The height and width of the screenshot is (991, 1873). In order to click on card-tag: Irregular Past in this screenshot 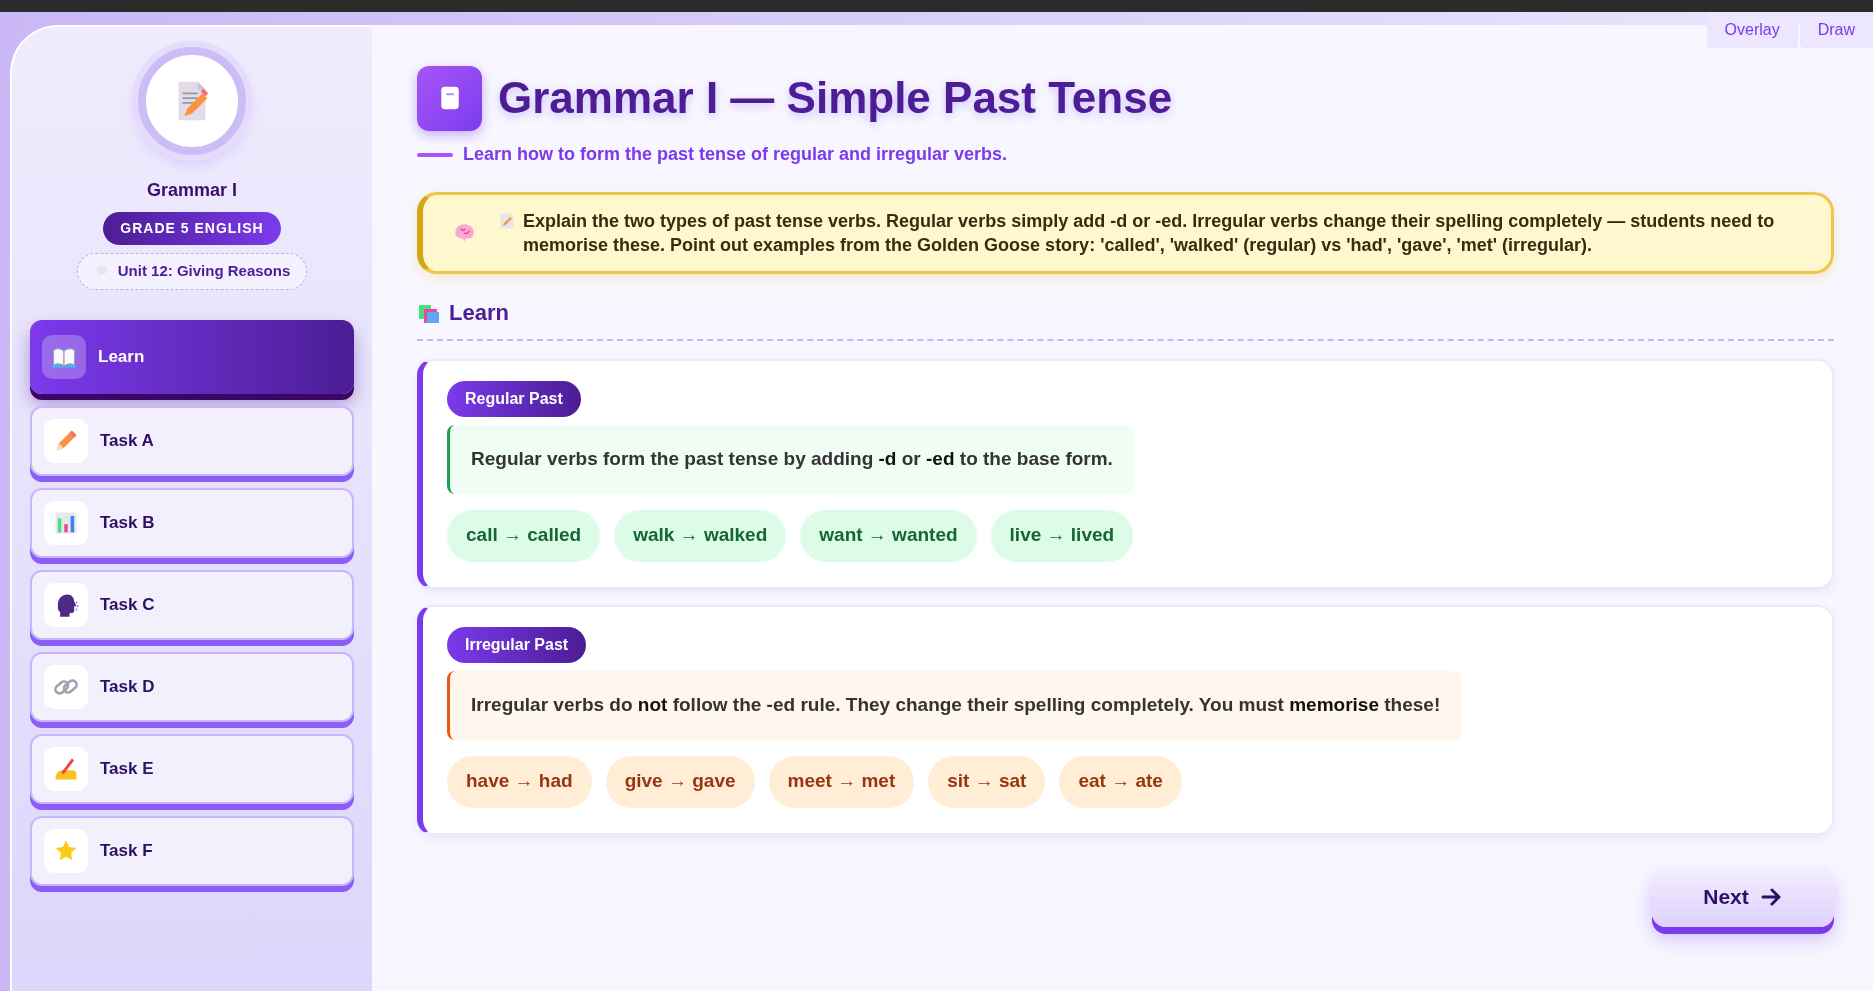, I will do `click(517, 645)`.